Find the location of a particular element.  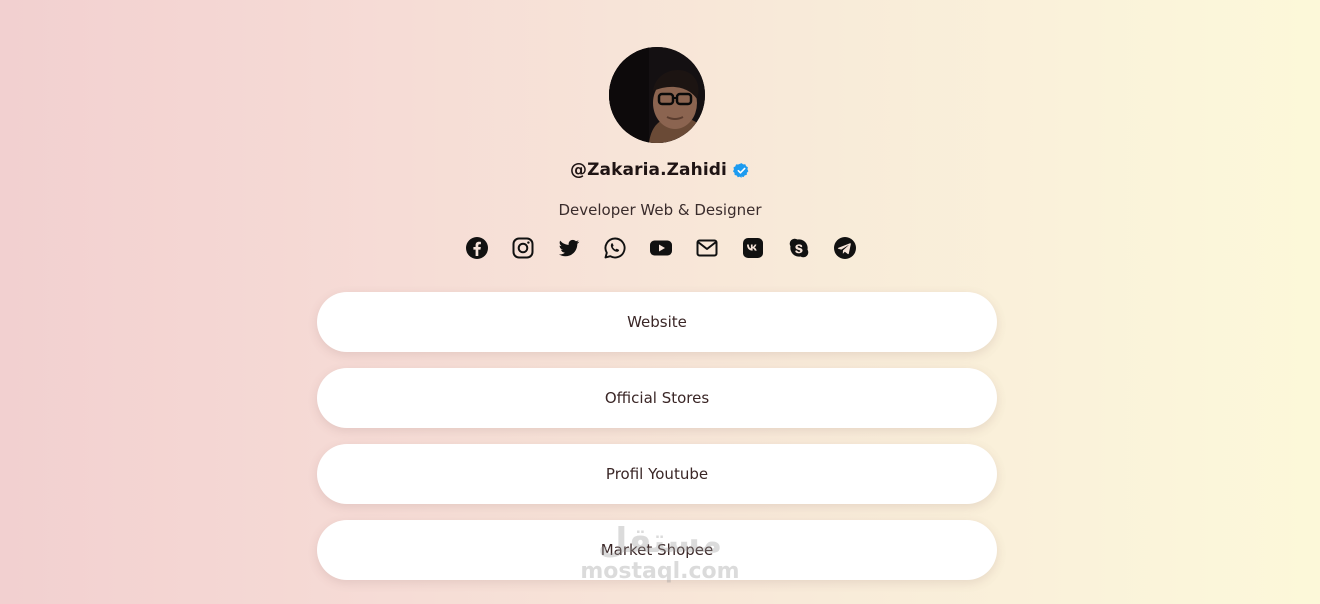

vk-icon is located at coordinates (753, 248).